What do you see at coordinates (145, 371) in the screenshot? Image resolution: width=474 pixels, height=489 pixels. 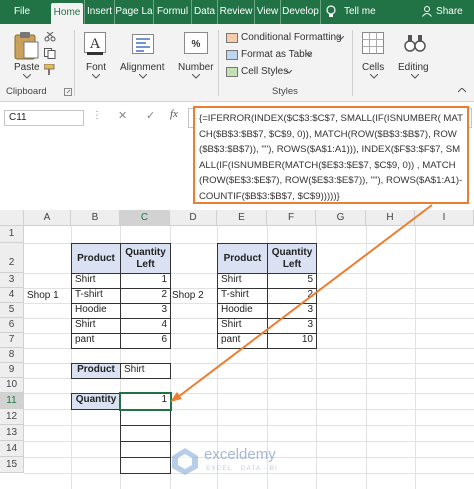 I see `lookup-value-cell: Shirt` at bounding box center [145, 371].